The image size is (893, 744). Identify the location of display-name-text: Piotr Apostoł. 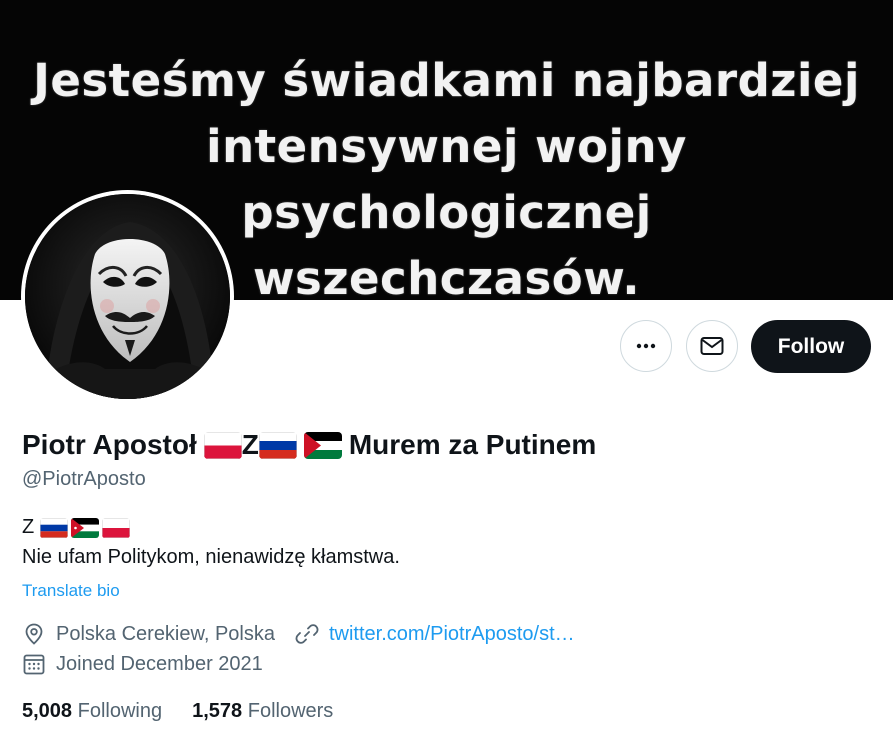
(109, 444).